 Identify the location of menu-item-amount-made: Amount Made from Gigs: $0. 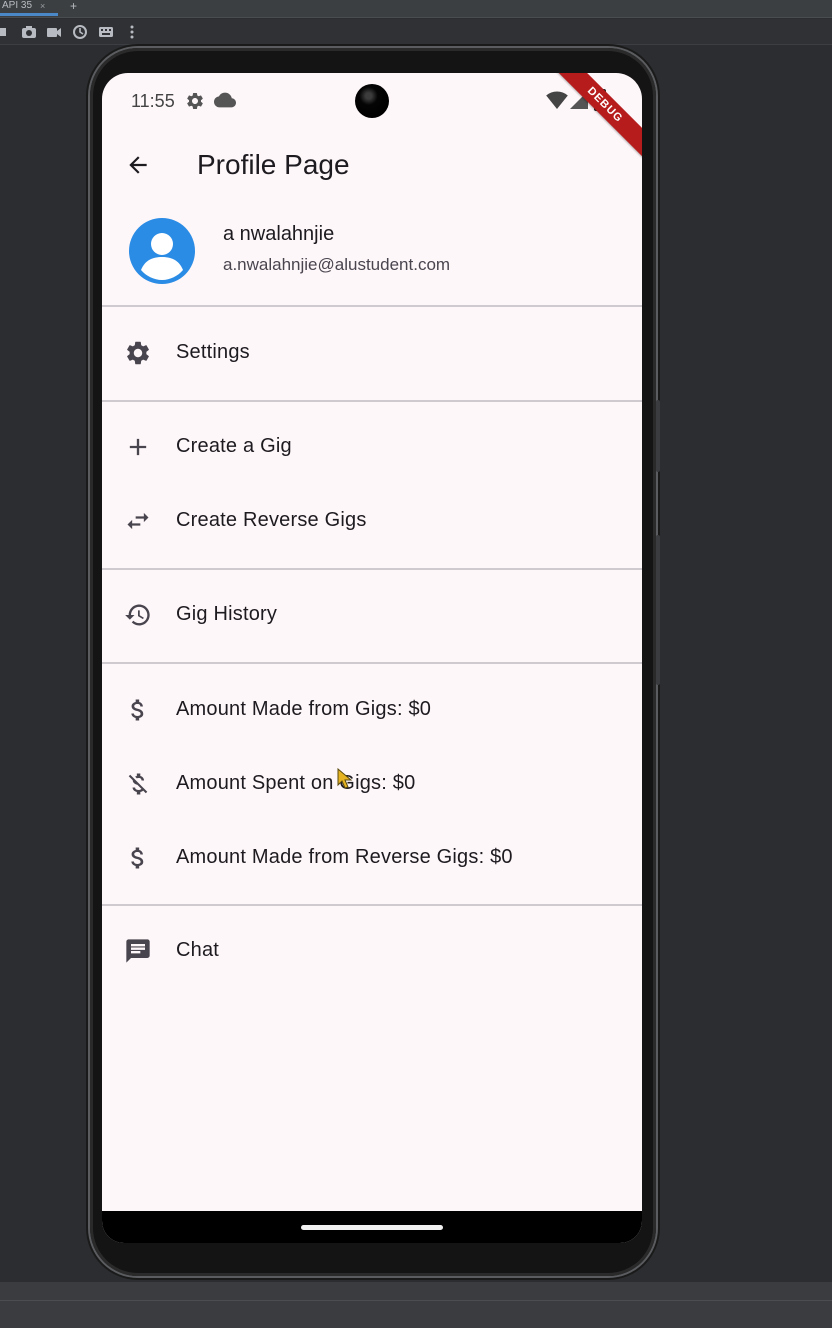
(372, 710).